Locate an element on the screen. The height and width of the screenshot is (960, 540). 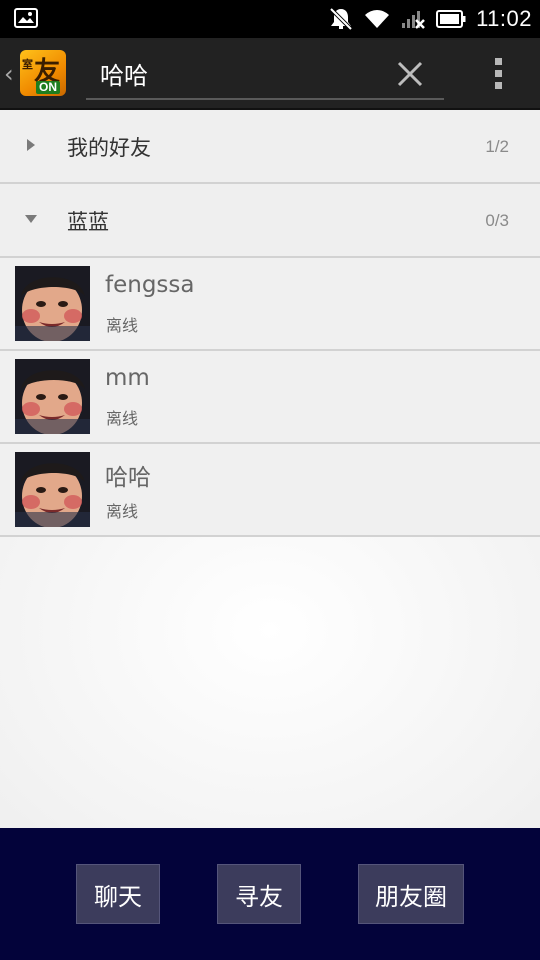
overflow-menu-icon is located at coordinates (498, 74).